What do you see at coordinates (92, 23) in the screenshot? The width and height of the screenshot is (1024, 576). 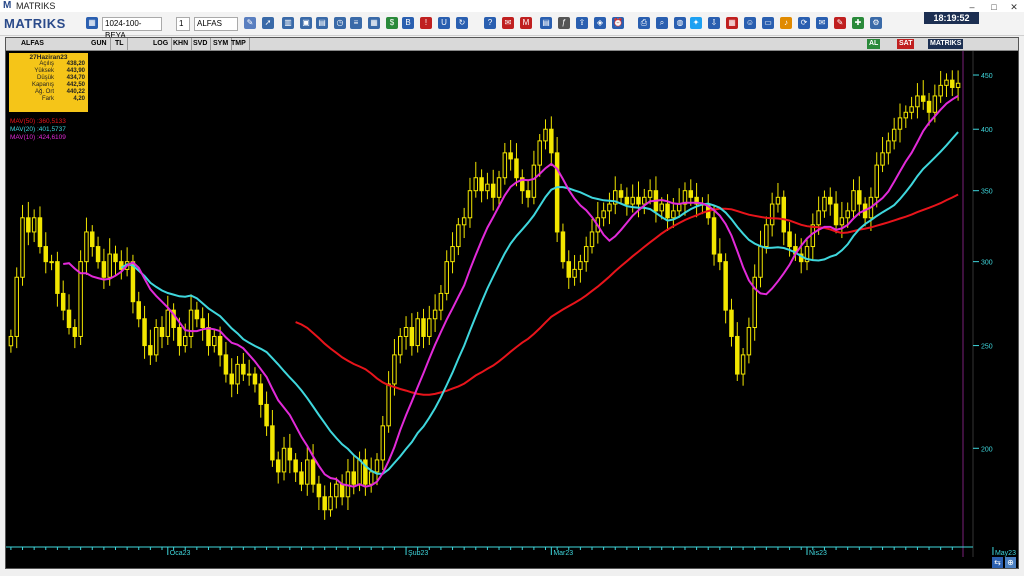 I see `save-icon: ▦` at bounding box center [92, 23].